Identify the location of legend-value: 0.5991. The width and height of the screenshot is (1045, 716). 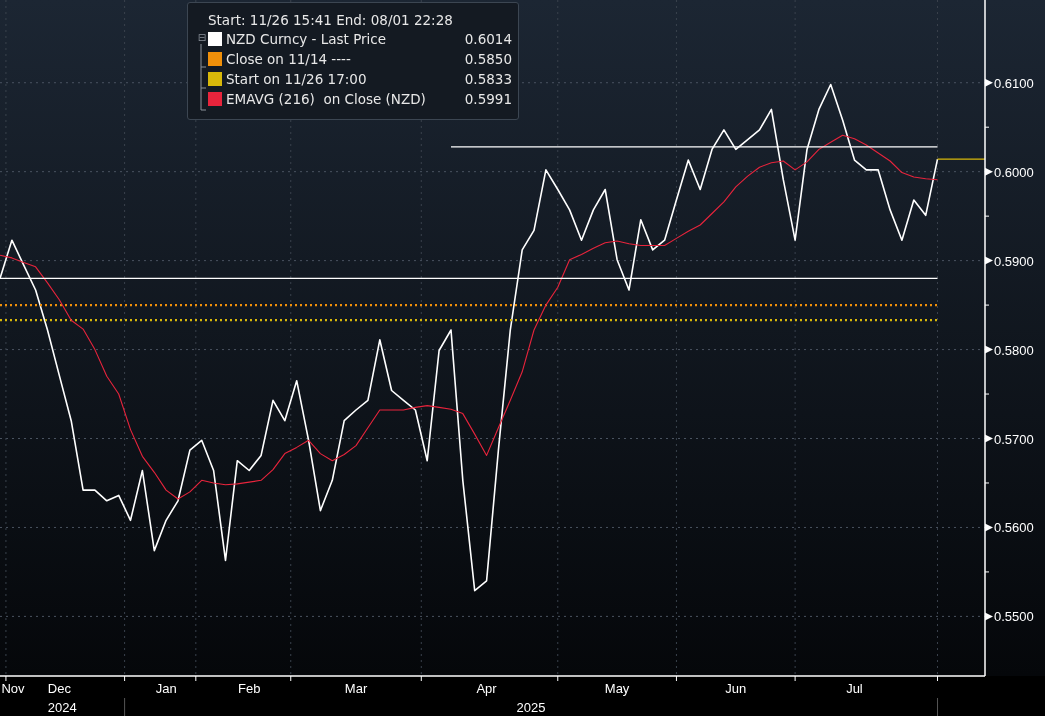
(488, 99).